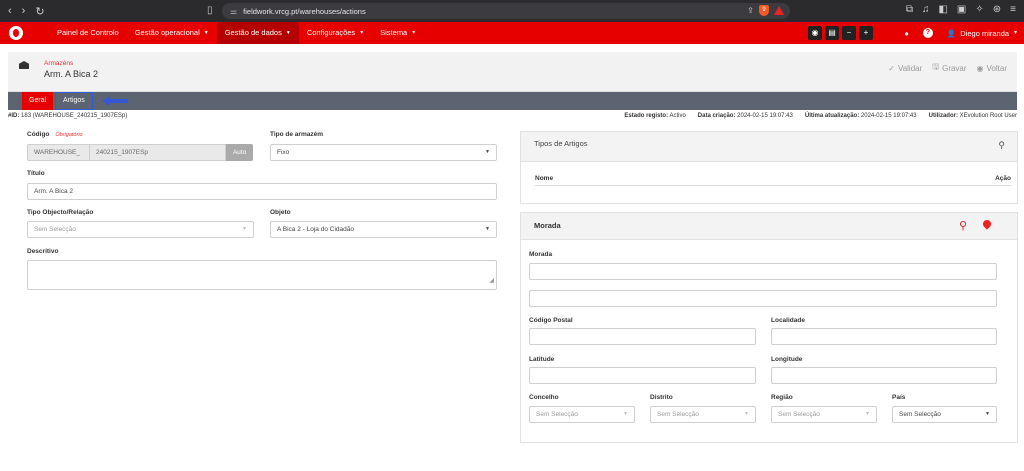 The width and height of the screenshot is (1024, 471). What do you see at coordinates (773, 185) in the screenshot?
I see `table-divider` at bounding box center [773, 185].